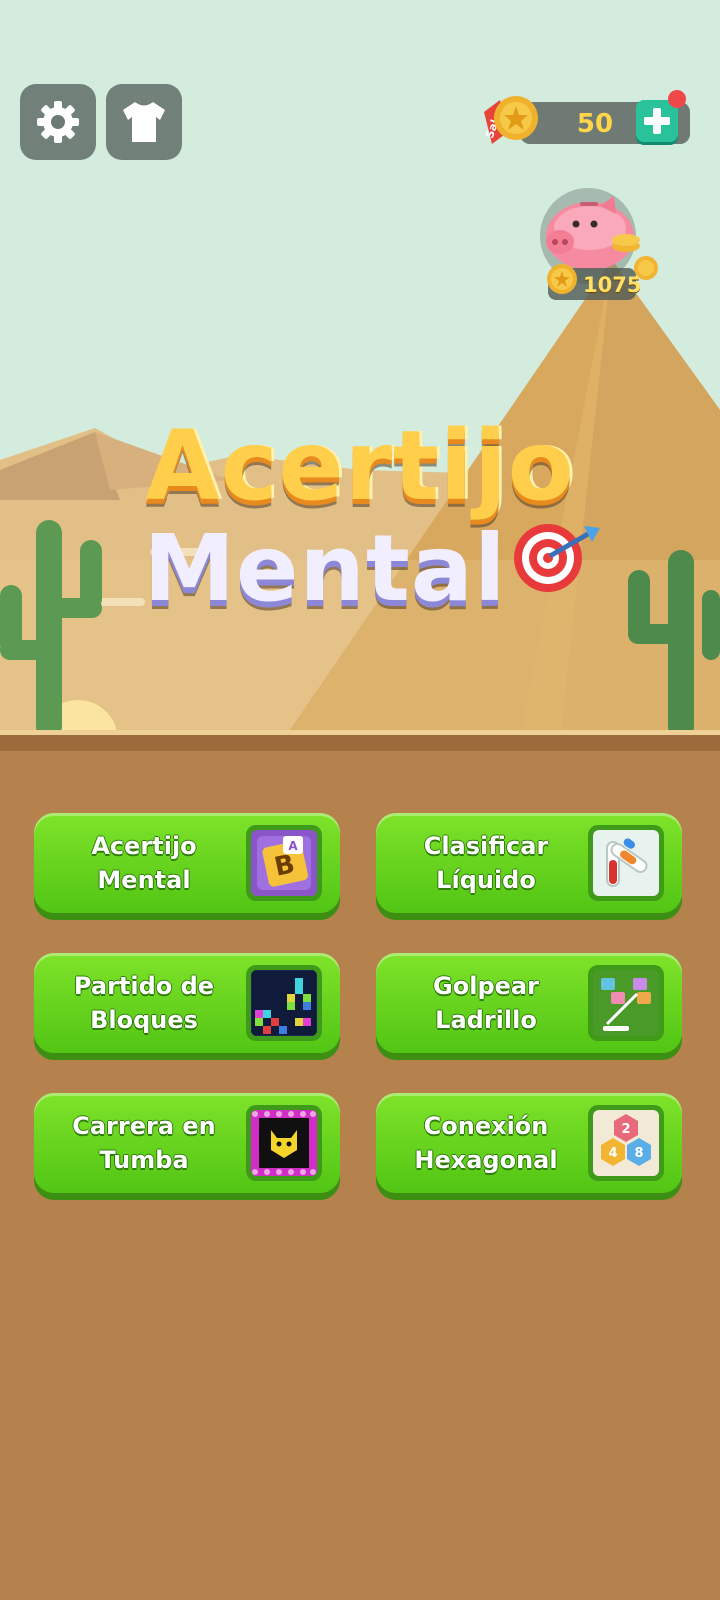 The image size is (720, 1600). I want to click on game-thumbnail: B A, so click(284, 863).